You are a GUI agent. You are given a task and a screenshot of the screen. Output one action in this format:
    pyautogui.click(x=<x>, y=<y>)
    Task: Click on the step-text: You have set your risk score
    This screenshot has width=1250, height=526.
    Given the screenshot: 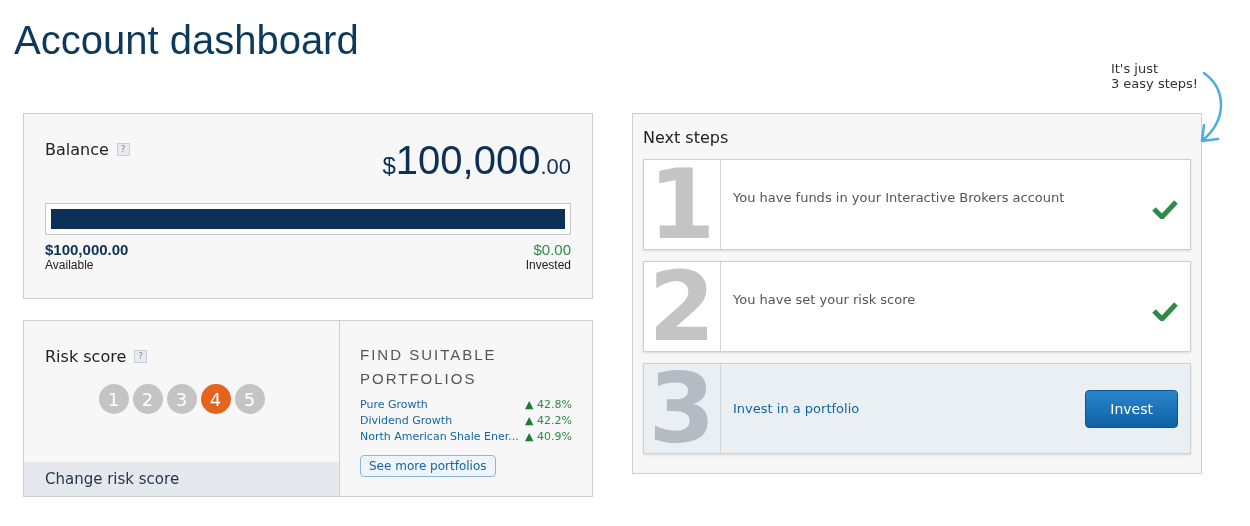 What is the action you would take?
    pyautogui.click(x=824, y=299)
    